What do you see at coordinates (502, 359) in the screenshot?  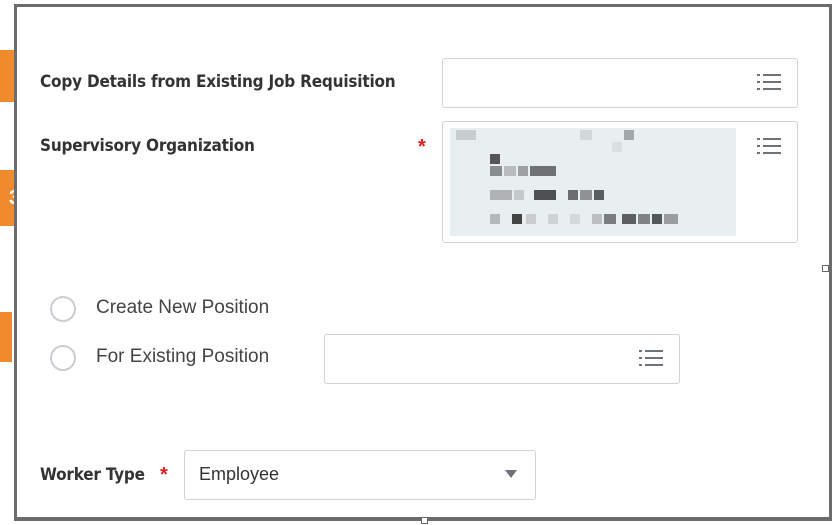 I see `existing-position-prompt-field` at bounding box center [502, 359].